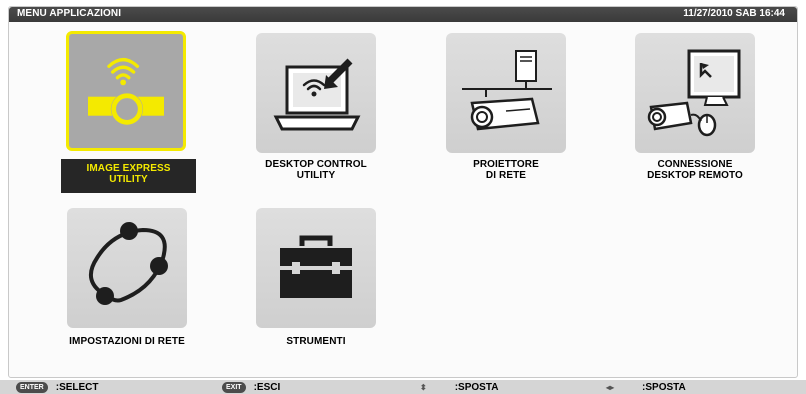  I want to click on laptop-remote-icon, so click(317, 94).